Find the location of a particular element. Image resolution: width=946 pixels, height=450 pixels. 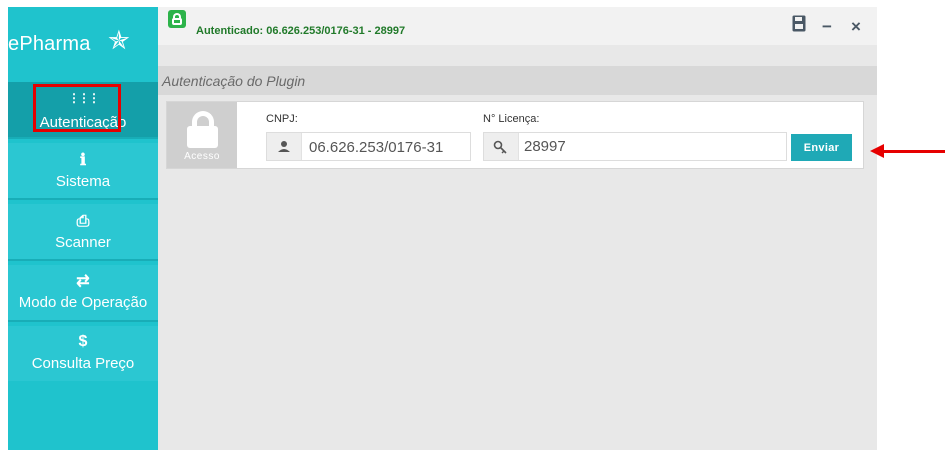

info-icon: ℹ is located at coordinates (83, 160).